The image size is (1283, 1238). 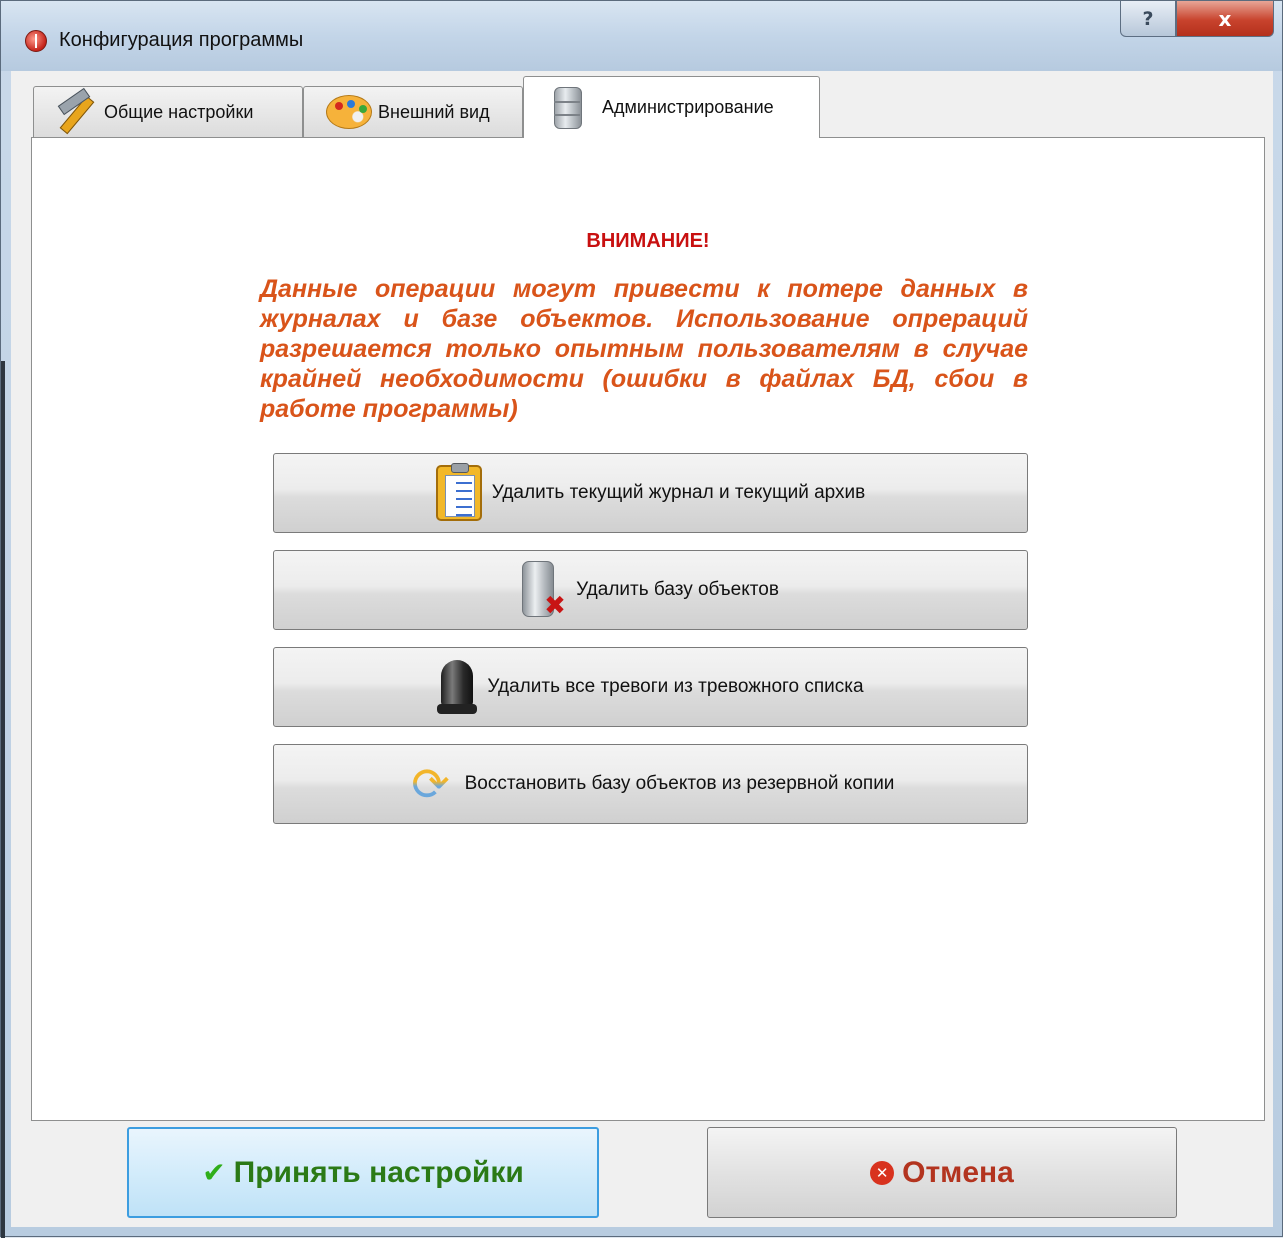 What do you see at coordinates (214, 1172) in the screenshot?
I see `check-icon: ✔` at bounding box center [214, 1172].